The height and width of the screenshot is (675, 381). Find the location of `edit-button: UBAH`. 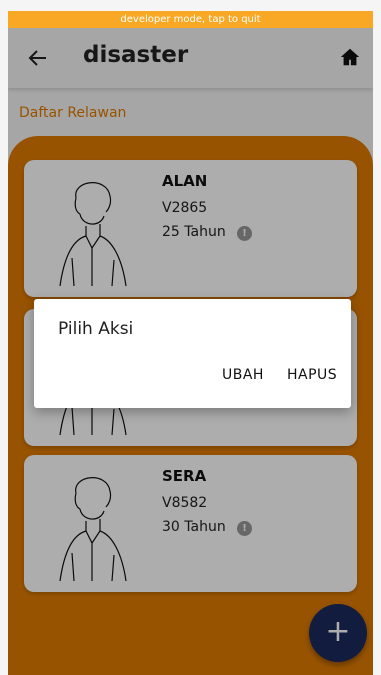

edit-button: UBAH is located at coordinates (243, 375).